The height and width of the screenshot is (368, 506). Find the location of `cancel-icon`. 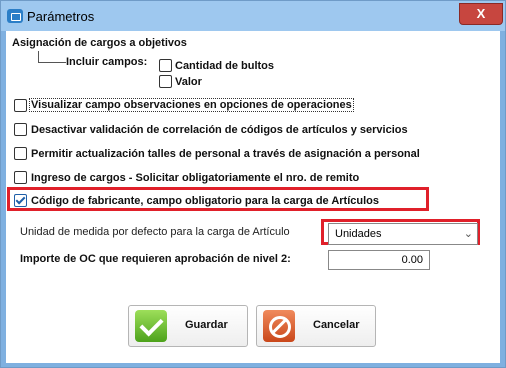

cancel-icon is located at coordinates (279, 326).